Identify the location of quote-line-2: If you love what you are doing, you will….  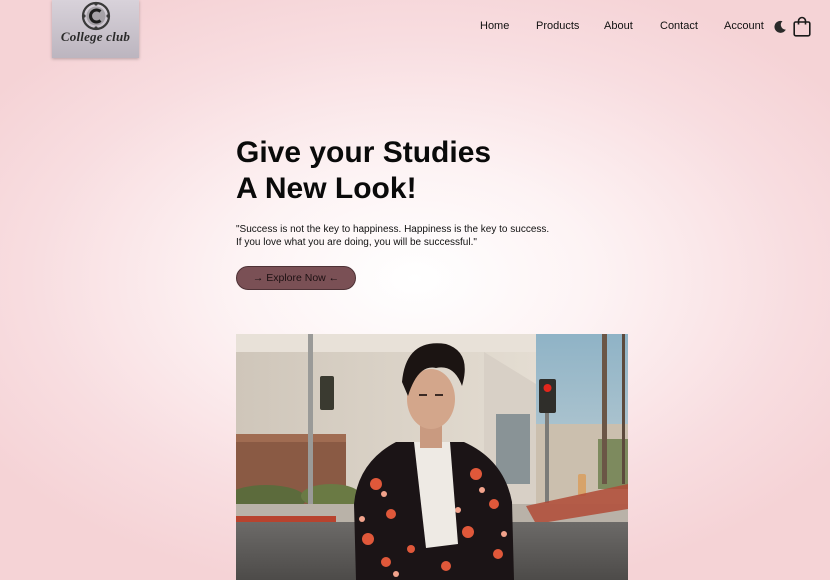
(356, 242).